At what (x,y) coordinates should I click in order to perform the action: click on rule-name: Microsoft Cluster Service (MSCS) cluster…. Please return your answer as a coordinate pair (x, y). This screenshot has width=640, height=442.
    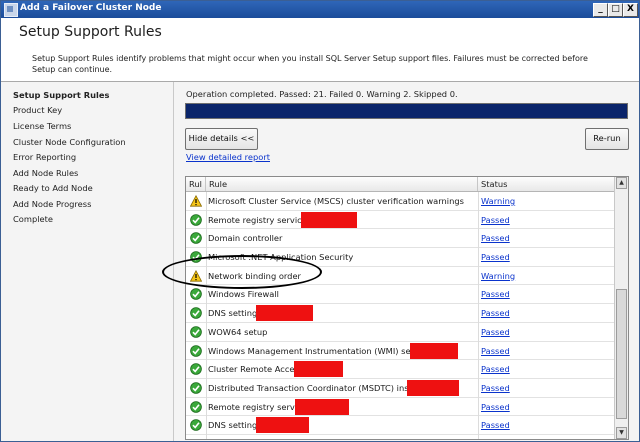
    Looking at the image, I should click on (336, 201).